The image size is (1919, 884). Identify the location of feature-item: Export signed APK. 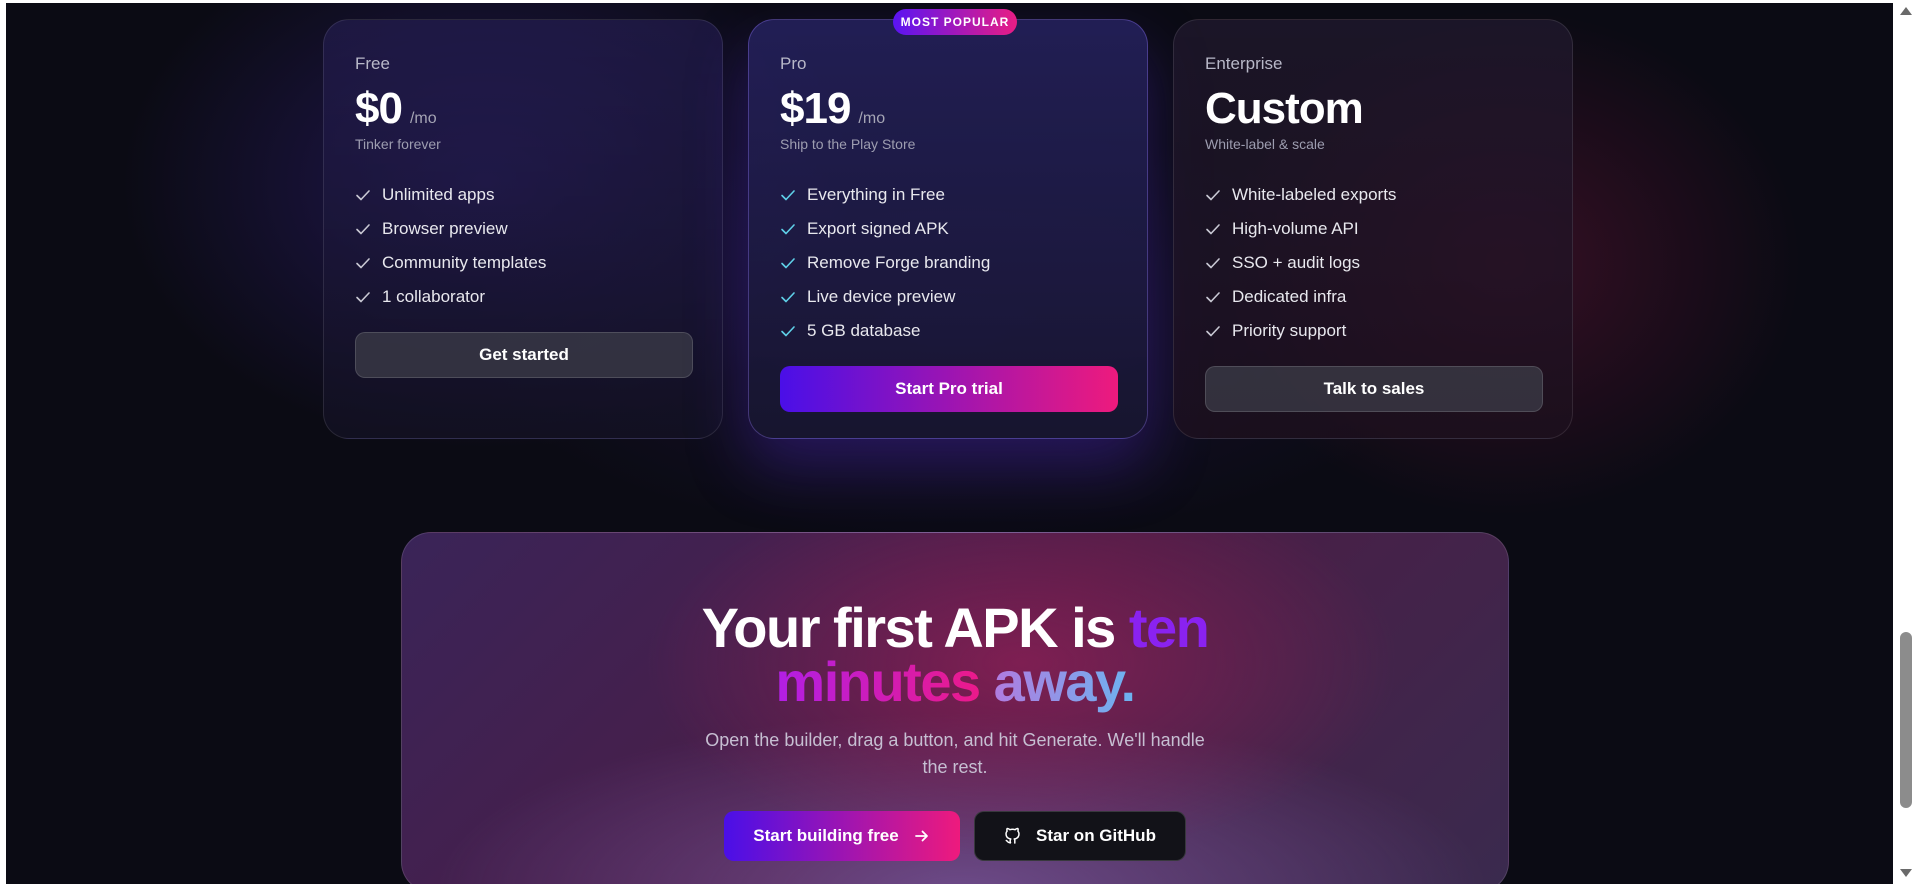
(948, 229).